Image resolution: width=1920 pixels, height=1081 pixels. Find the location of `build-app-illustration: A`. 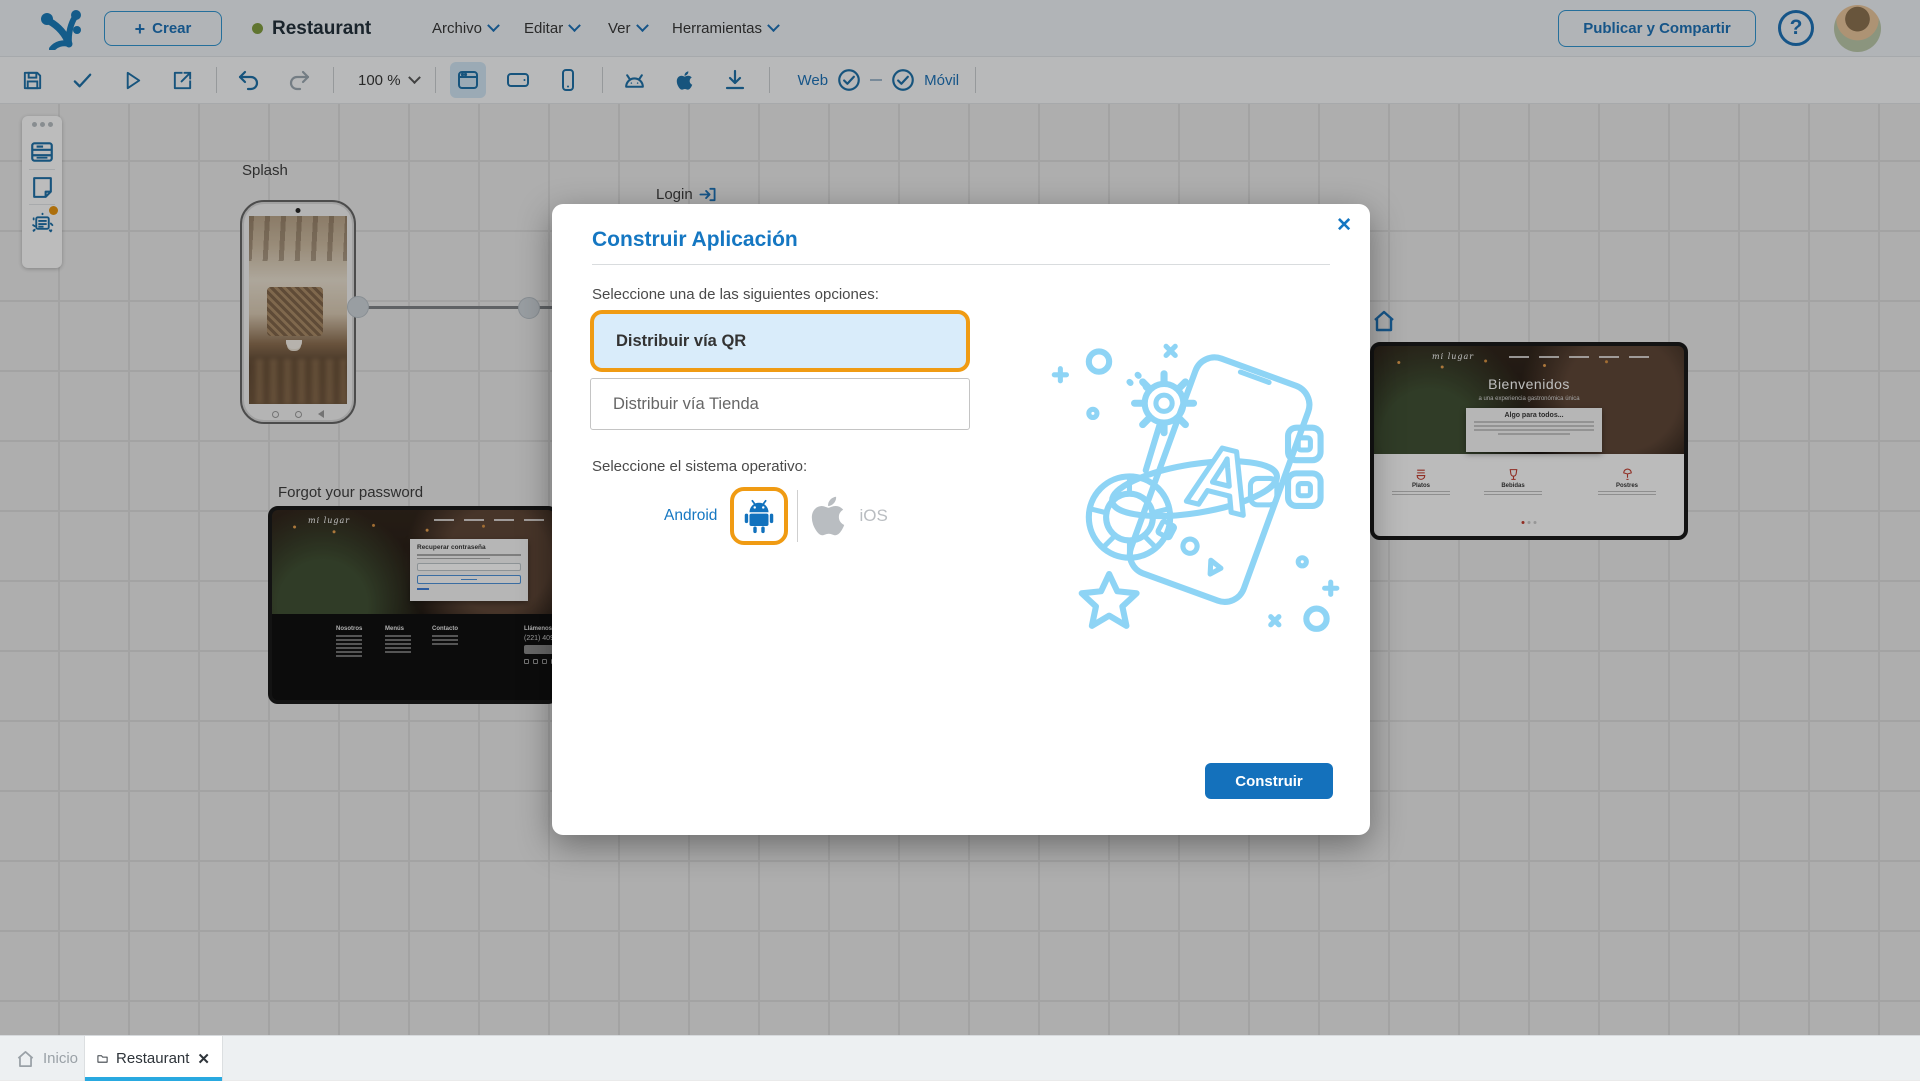

build-app-illustration: A is located at coordinates (1192, 481).